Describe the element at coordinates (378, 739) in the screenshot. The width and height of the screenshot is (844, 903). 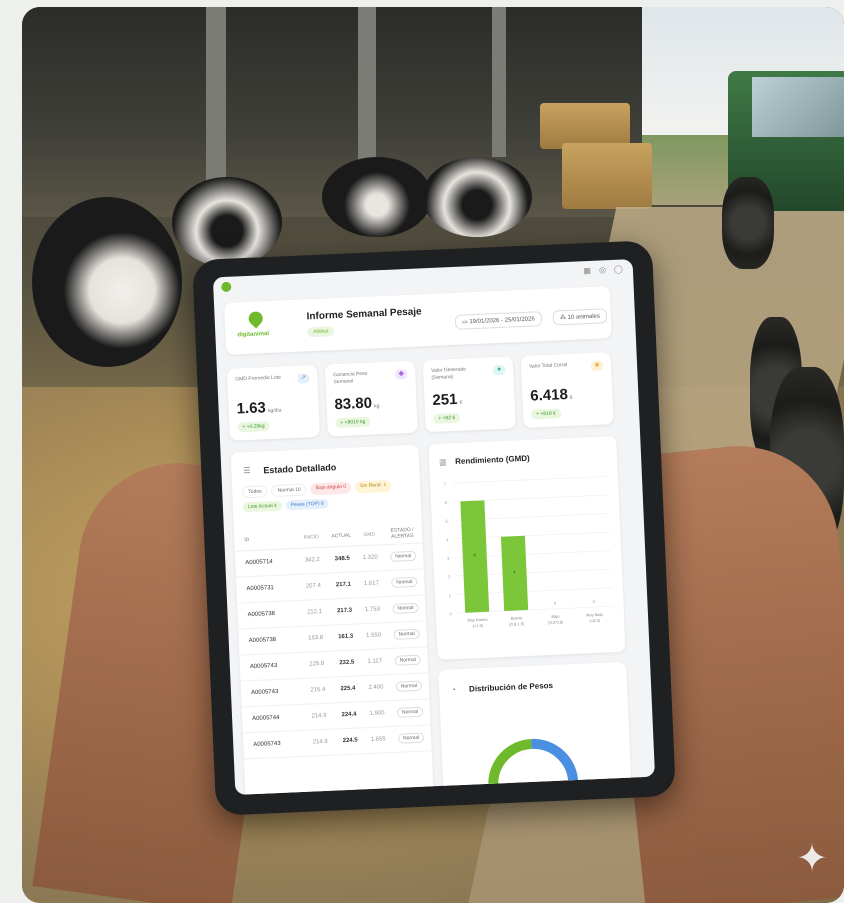
I see `cell-gmd: 1.655` at that location.